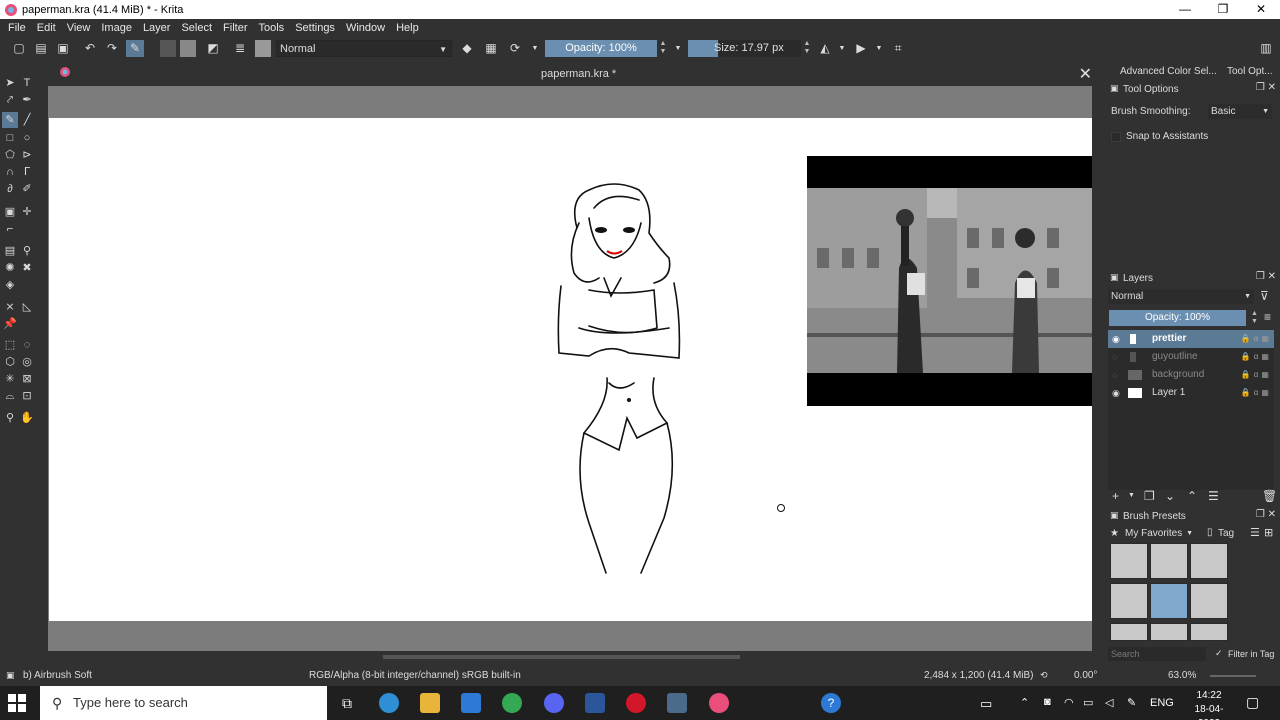  Describe the element at coordinates (1191, 393) in the screenshot. I see `layer-row-layer-1: ◉ Layer 1 🔒α▦` at that location.